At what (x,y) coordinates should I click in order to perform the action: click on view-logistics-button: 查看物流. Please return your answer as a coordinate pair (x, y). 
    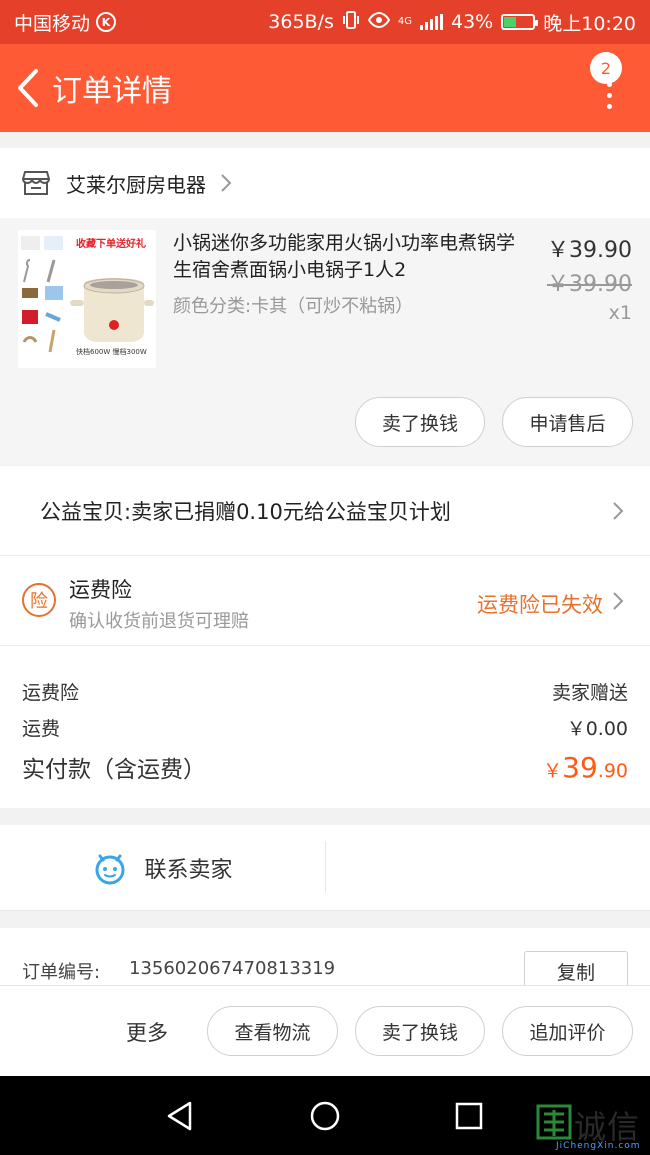
    Looking at the image, I should click on (272, 1031).